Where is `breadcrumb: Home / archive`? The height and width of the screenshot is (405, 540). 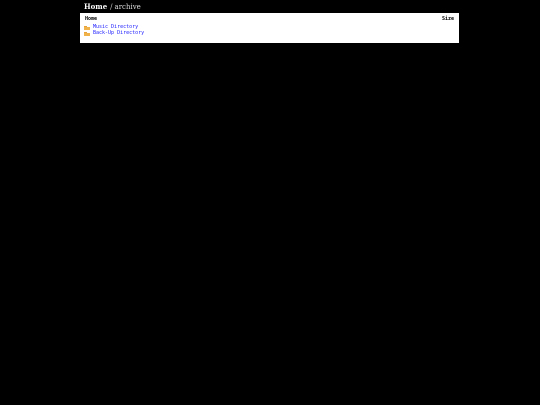
breadcrumb: Home / archive is located at coordinates (112, 7).